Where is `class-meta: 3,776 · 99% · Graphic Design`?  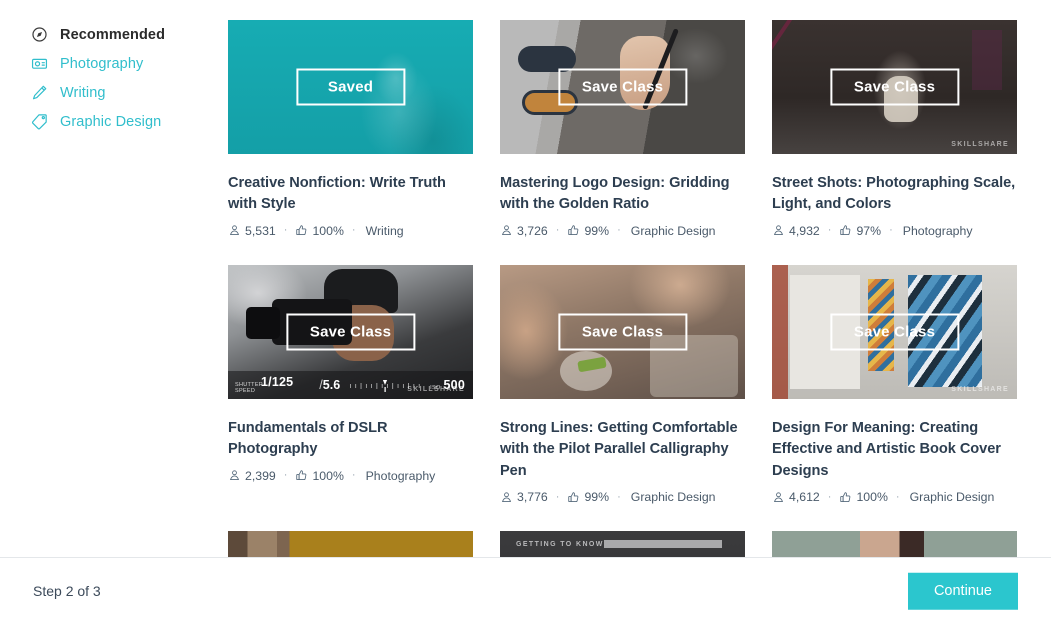 class-meta: 3,776 · 99% · Graphic Design is located at coordinates (622, 497).